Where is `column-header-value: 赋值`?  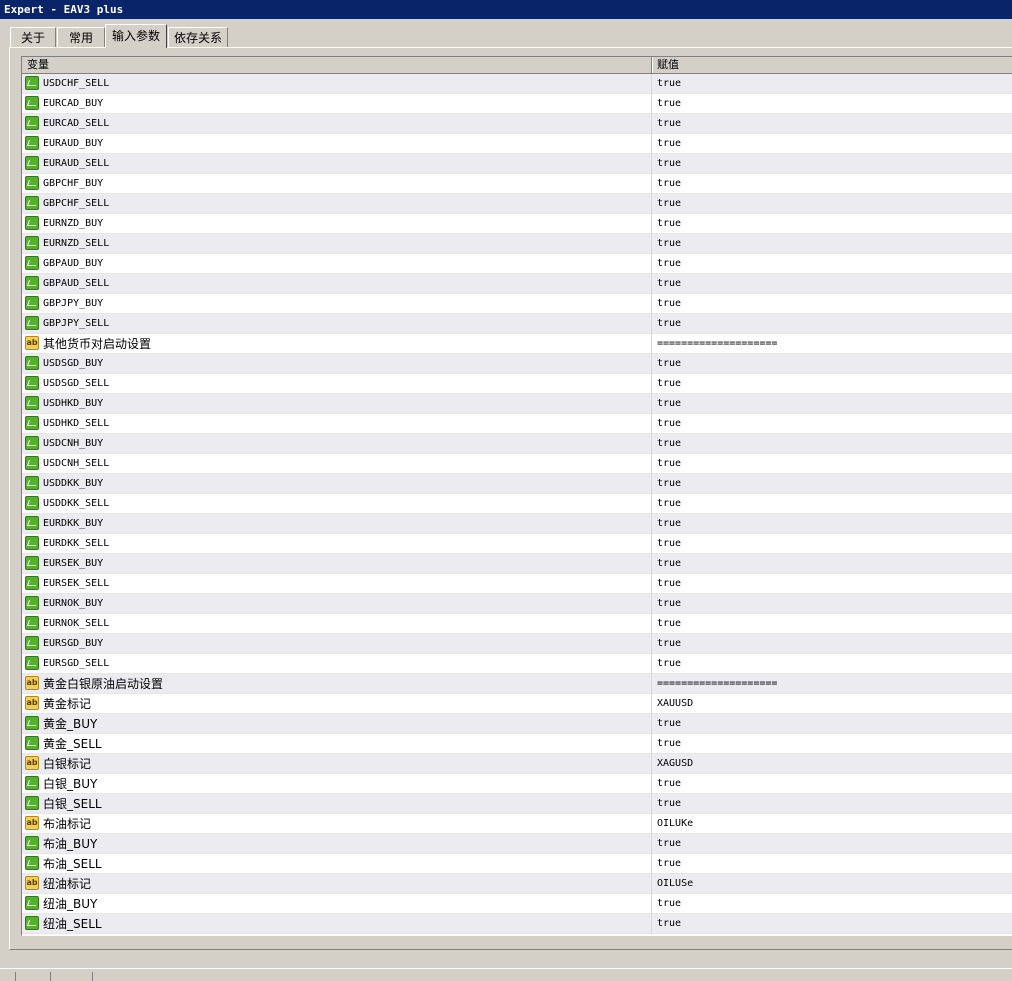 column-header-value: 赋值 is located at coordinates (668, 65).